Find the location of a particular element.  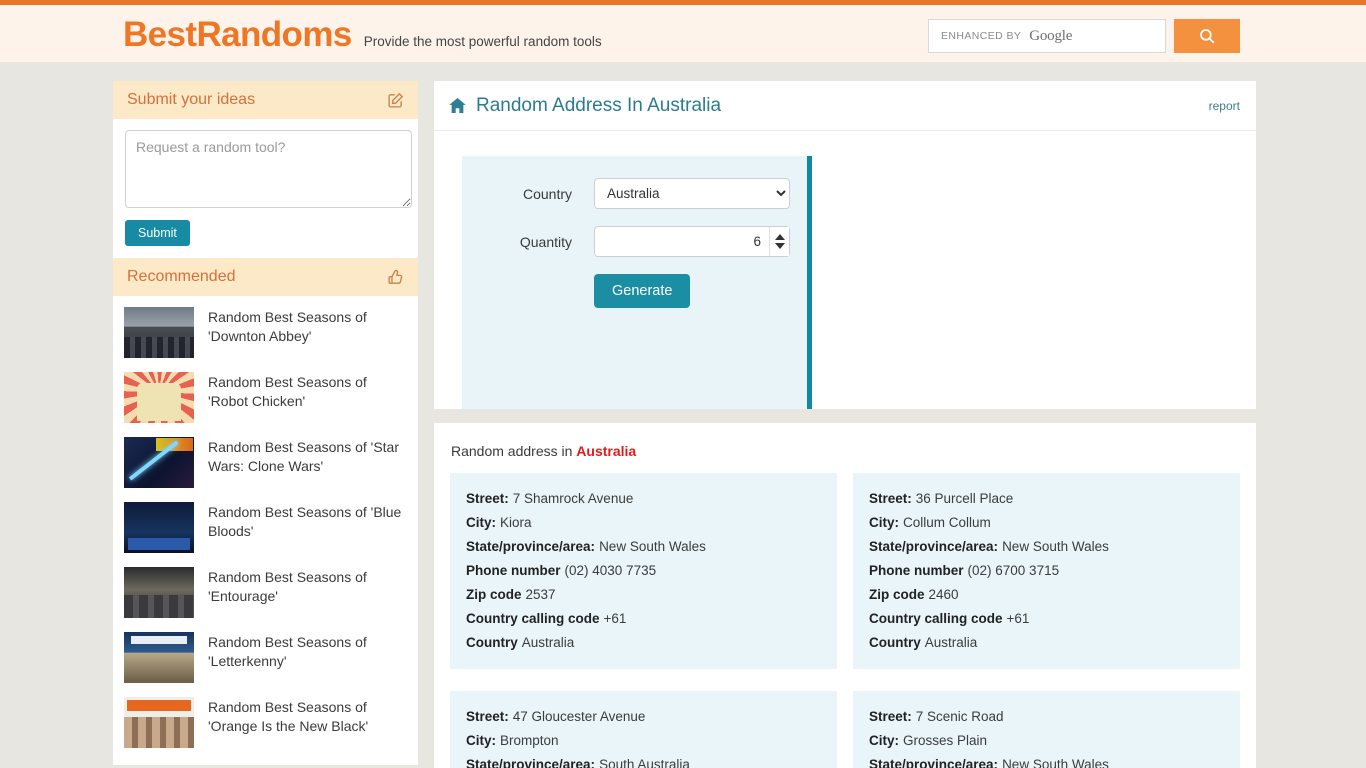

report-link: report is located at coordinates (1224, 106).